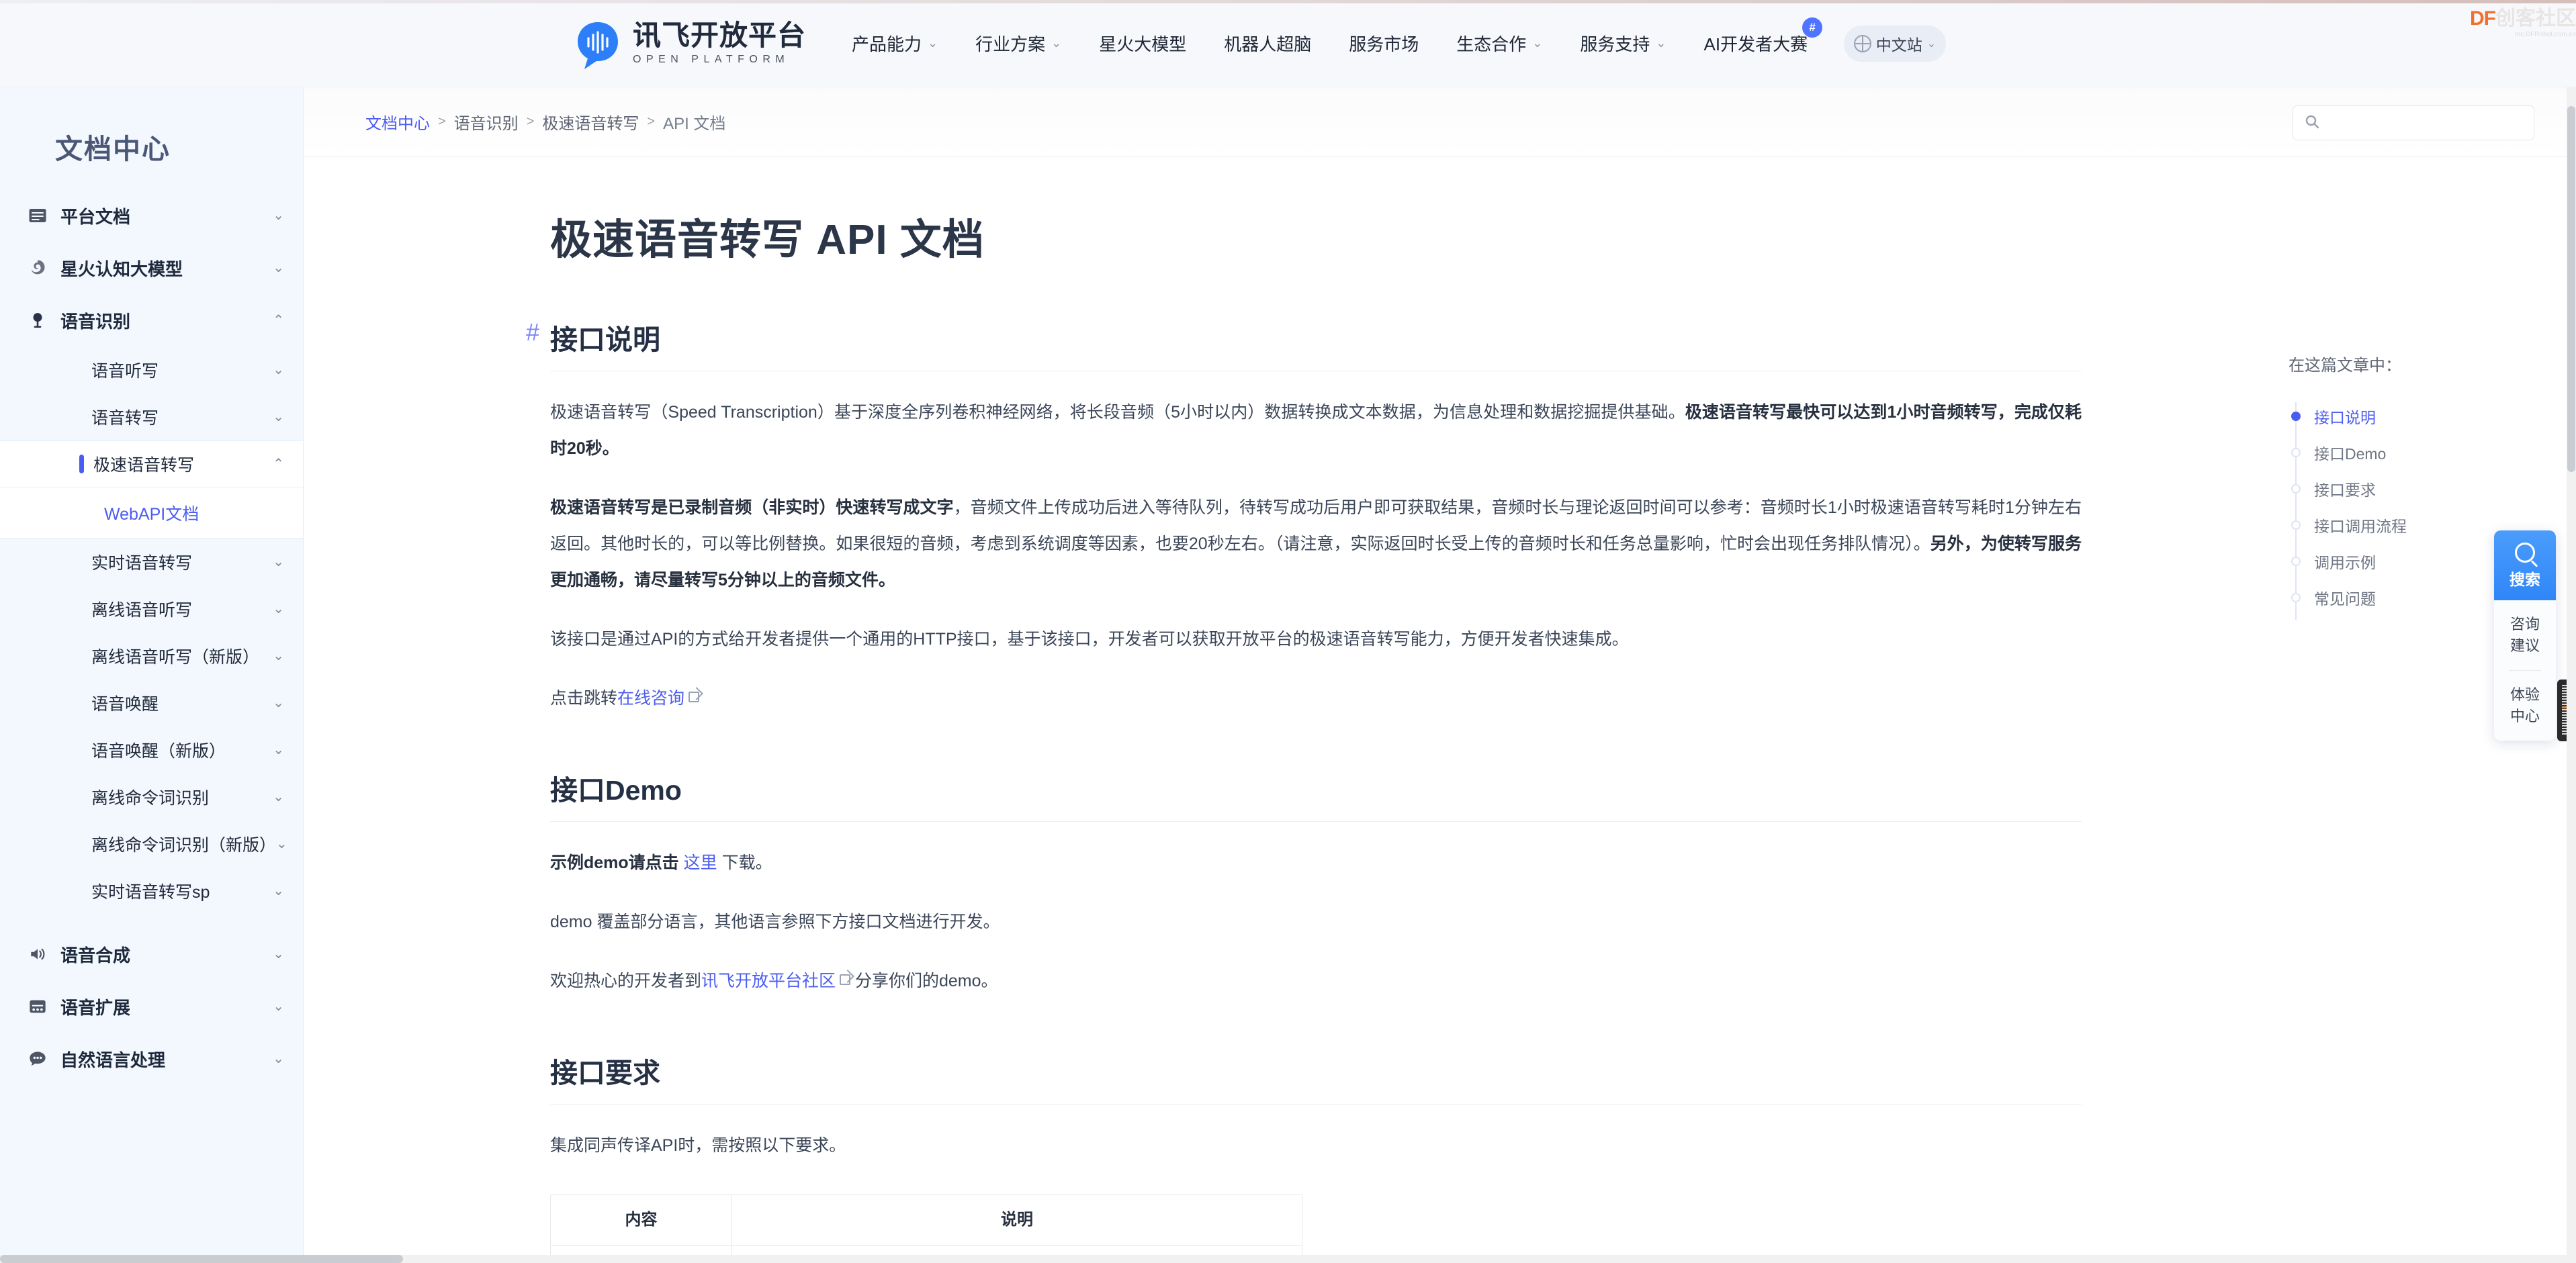 The image size is (2576, 1263). I want to click on toc-item-interface-demo: 接口Demo, so click(2391, 453).